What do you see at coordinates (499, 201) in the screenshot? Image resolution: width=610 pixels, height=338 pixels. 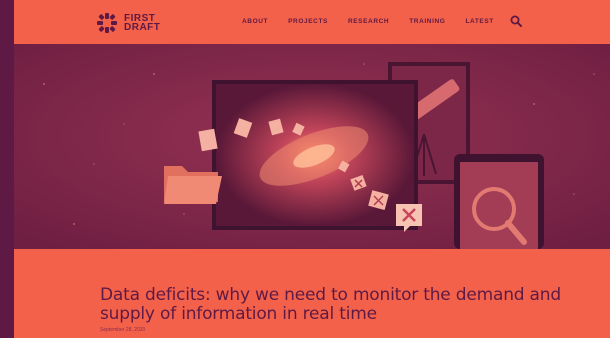 I see `phone-frame` at bounding box center [499, 201].